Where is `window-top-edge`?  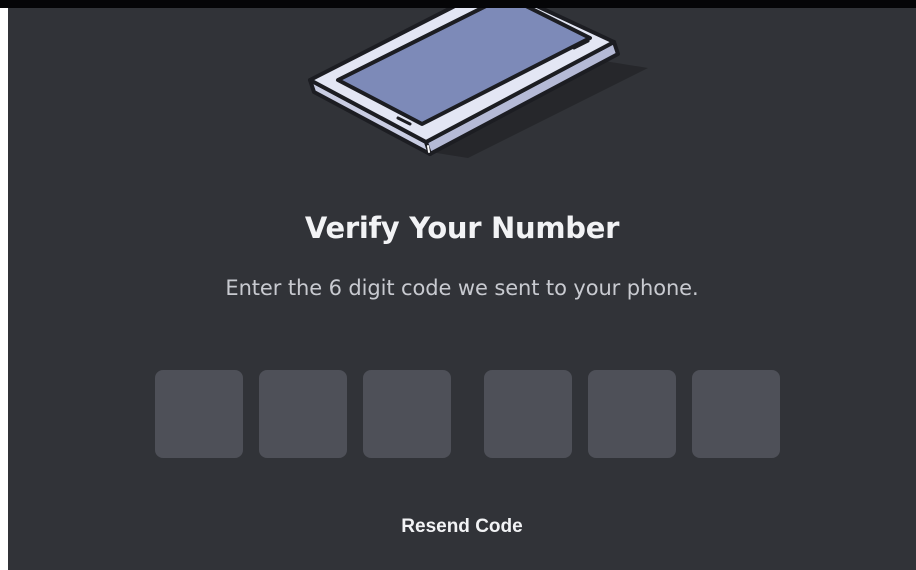 window-top-edge is located at coordinates (458, 4).